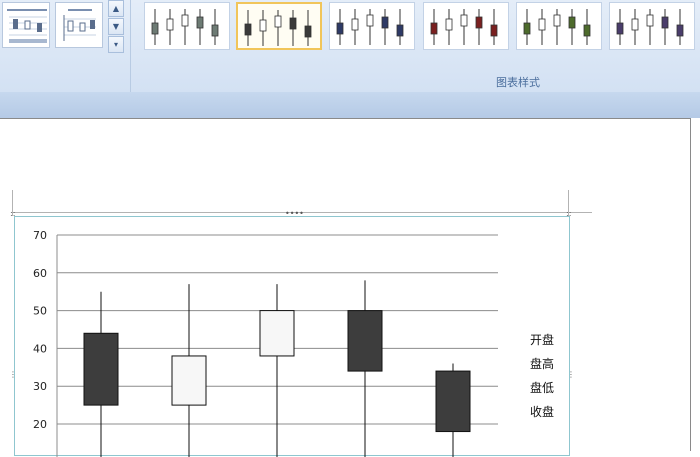 Image resolution: width=700 pixels, height=457 pixels. I want to click on gallery-scroll-down-button: ▼, so click(116, 26).